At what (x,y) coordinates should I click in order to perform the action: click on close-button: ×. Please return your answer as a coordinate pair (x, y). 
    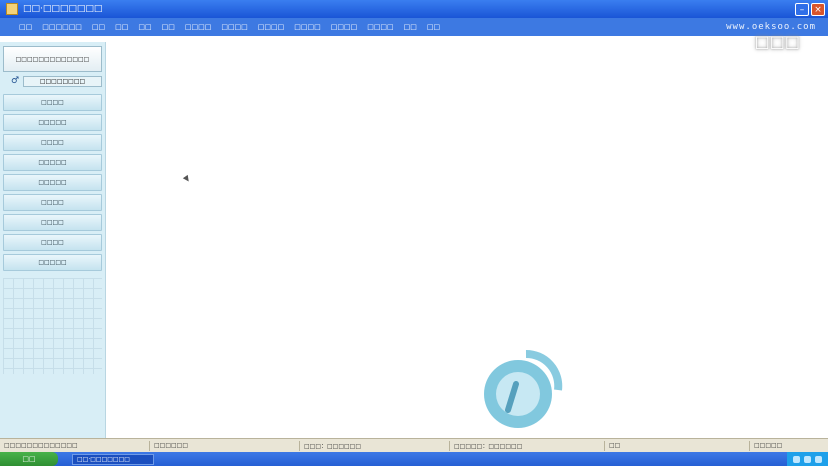
    Looking at the image, I should click on (818, 9).